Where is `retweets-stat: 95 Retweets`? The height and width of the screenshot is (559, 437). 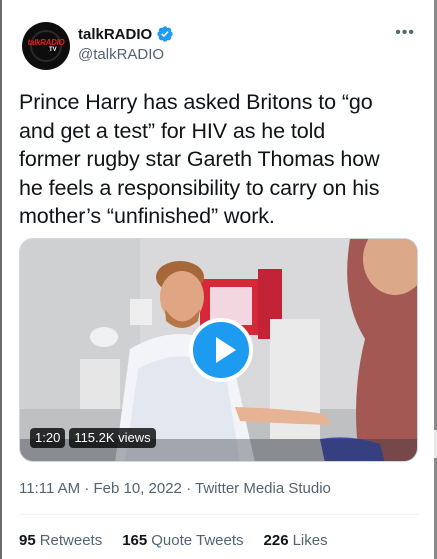
retweets-stat: 95 Retweets is located at coordinates (60, 540).